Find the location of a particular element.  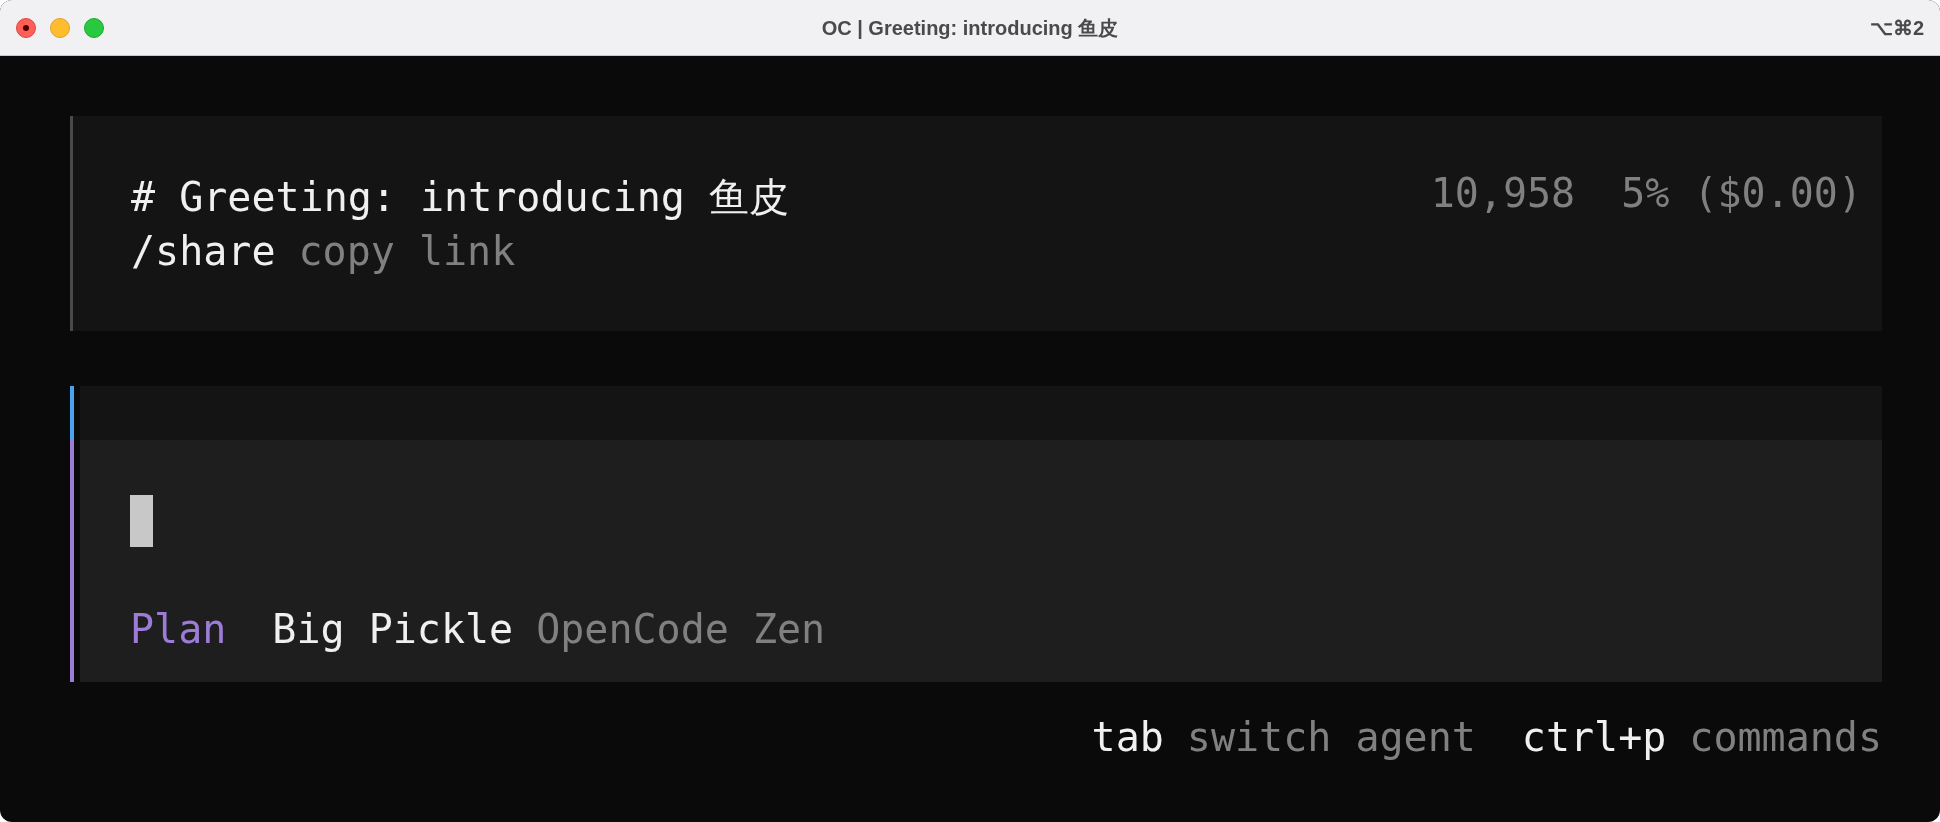

zoom-icon is located at coordinates (94, 27).